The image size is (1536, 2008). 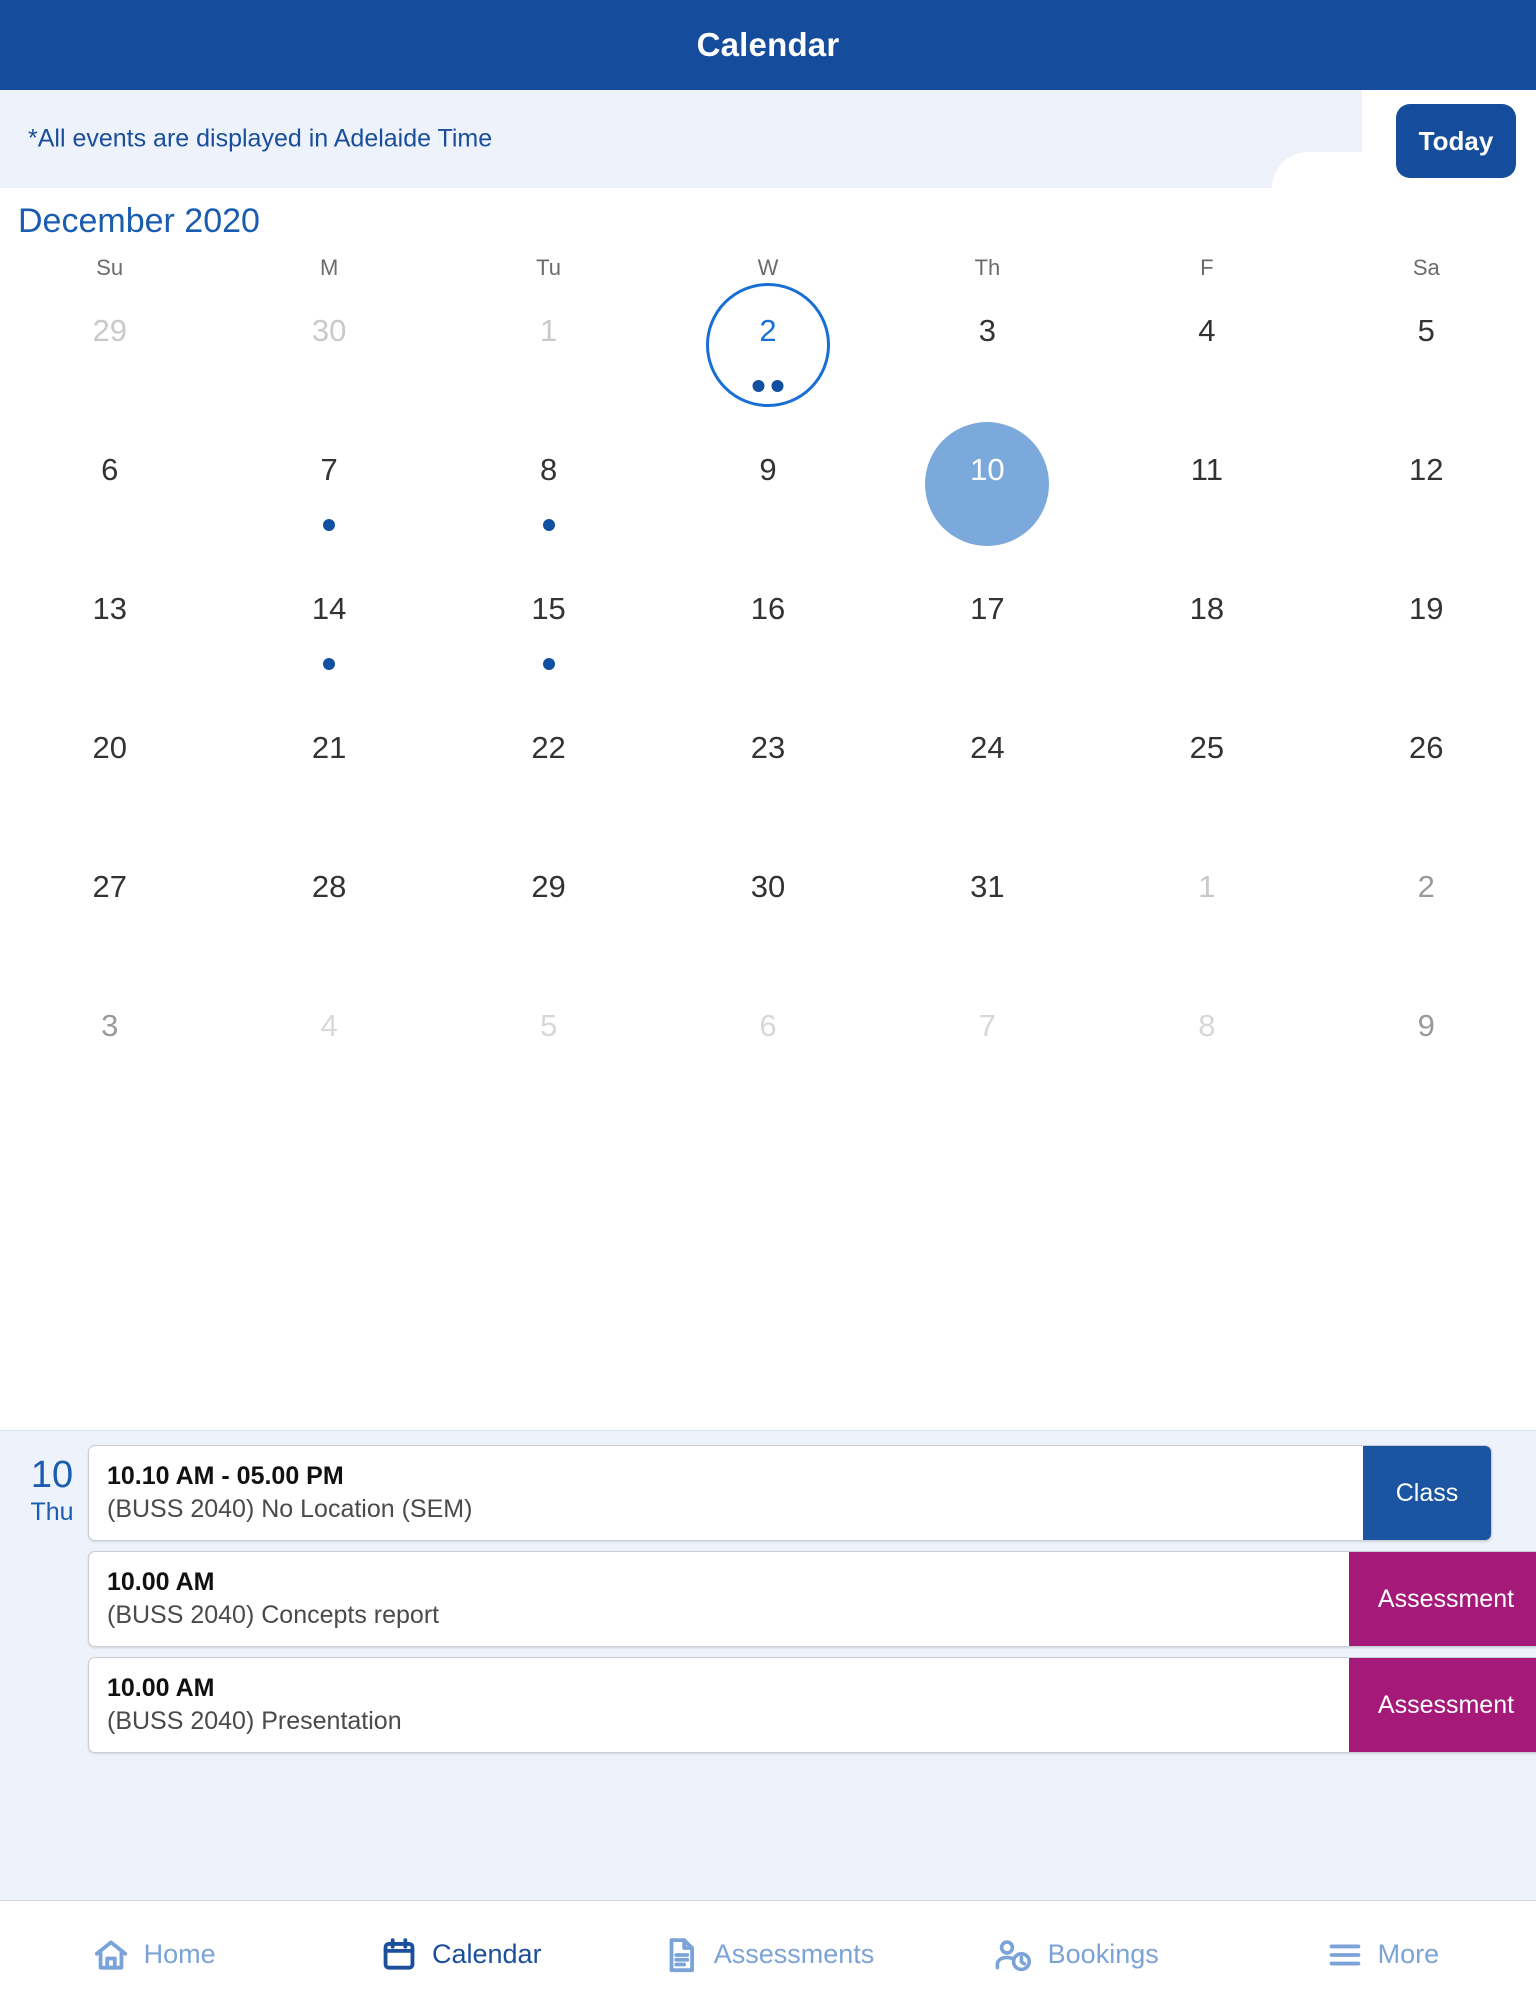 I want to click on nav-item-more: More, so click(x=1382, y=1955).